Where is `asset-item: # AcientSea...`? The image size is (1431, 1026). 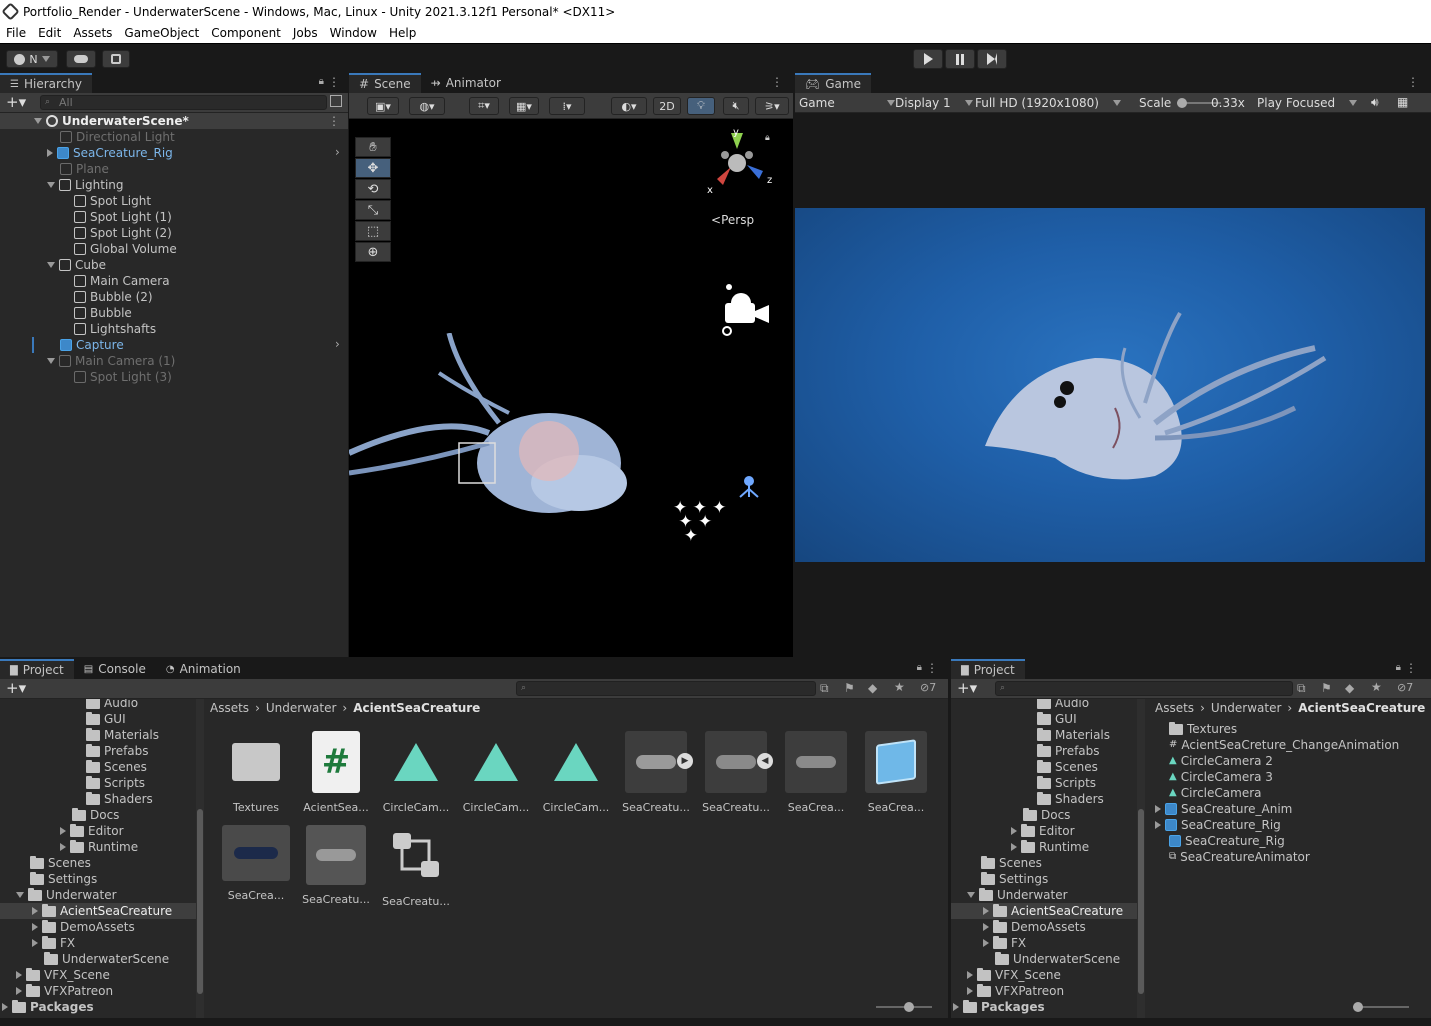 asset-item: # AcientSea... is located at coordinates (336, 772).